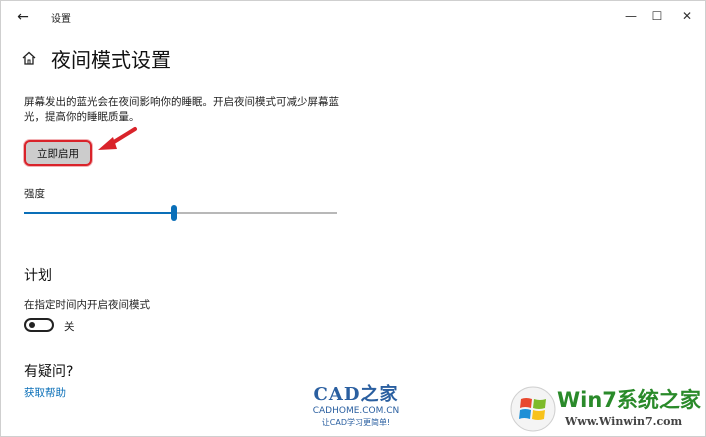 This screenshot has height=437, width=706. I want to click on cad-watermark-domain: CADHOME.COM.CN, so click(356, 411).